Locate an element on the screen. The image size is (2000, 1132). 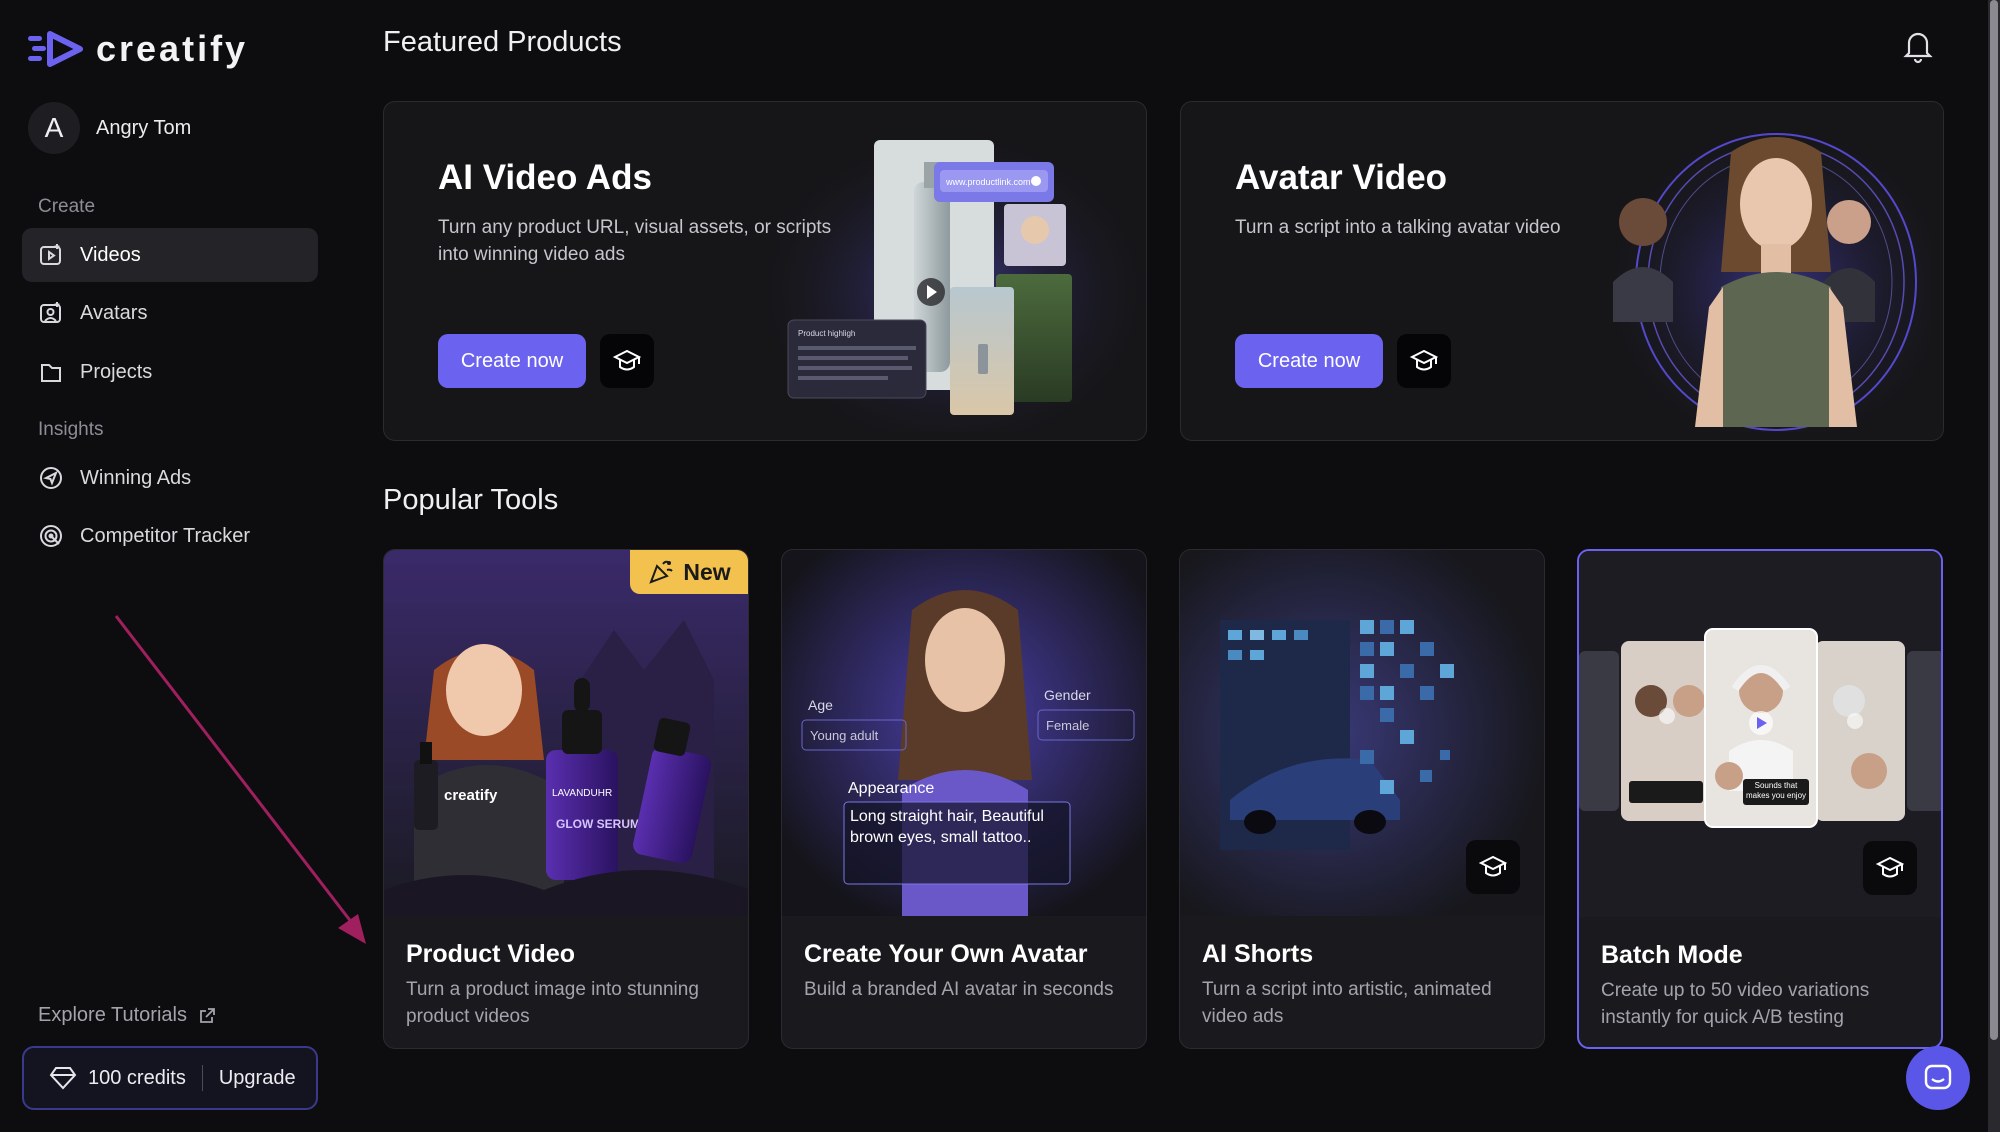
age-value: Young adult is located at coordinates (844, 735).